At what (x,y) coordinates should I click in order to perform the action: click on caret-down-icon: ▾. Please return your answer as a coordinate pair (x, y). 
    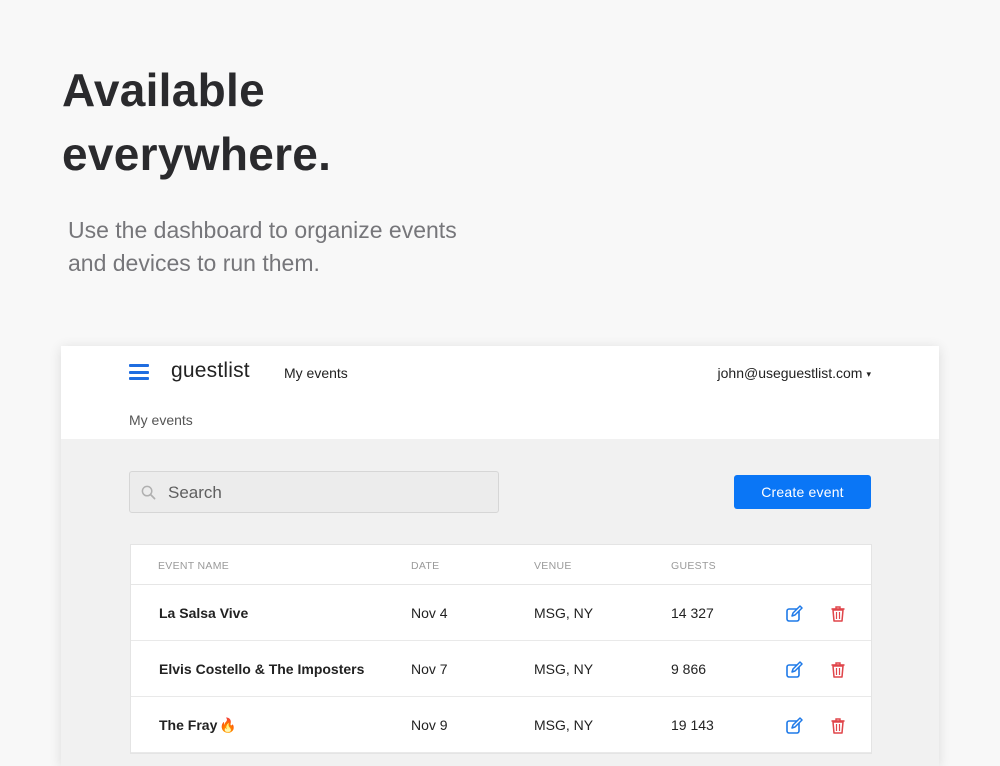
    Looking at the image, I should click on (868, 374).